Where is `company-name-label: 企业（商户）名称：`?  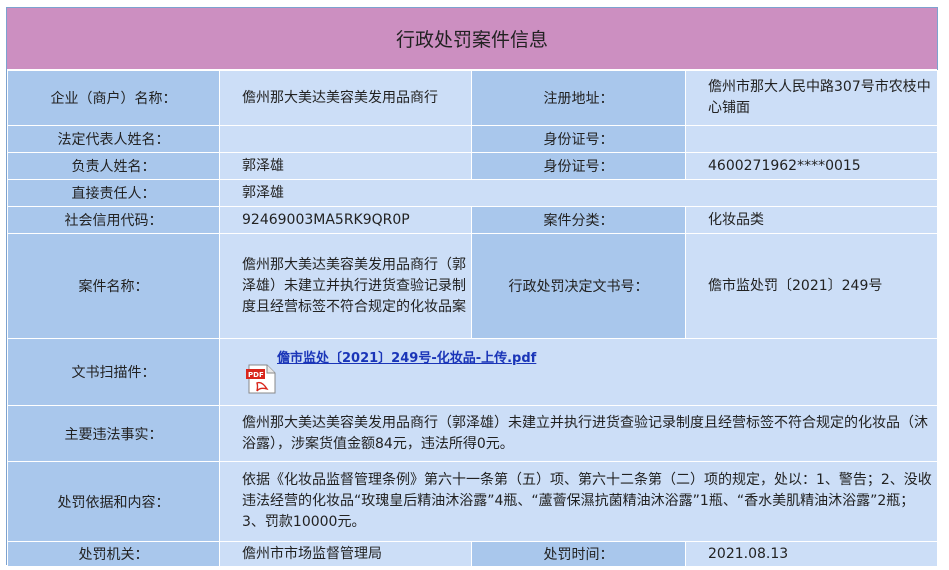 company-name-label: 企业（商户）名称： is located at coordinates (113, 98).